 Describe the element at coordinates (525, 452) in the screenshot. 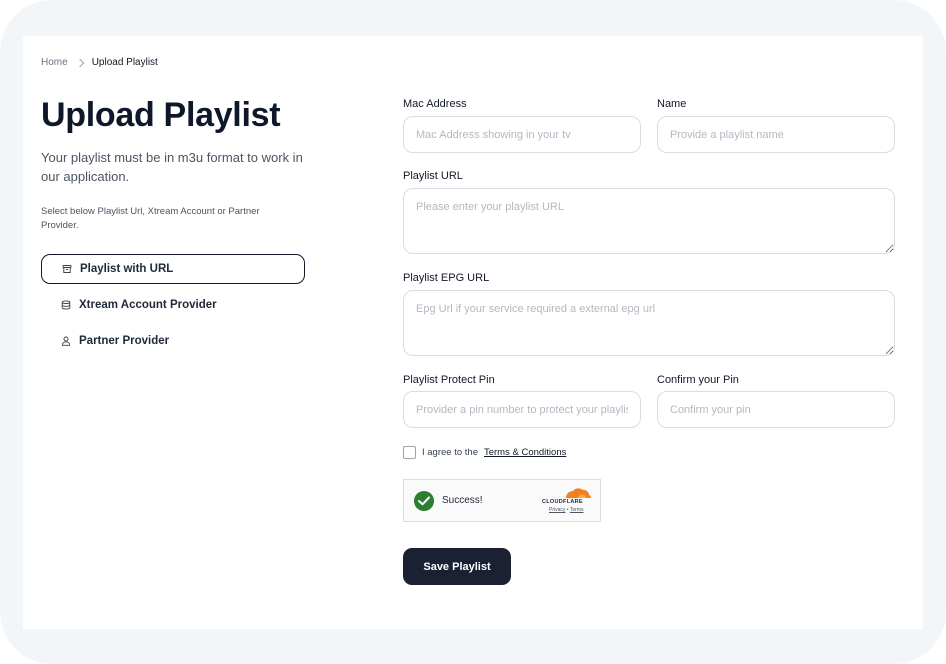

I see `terms-link: Terms & Conditions` at that location.